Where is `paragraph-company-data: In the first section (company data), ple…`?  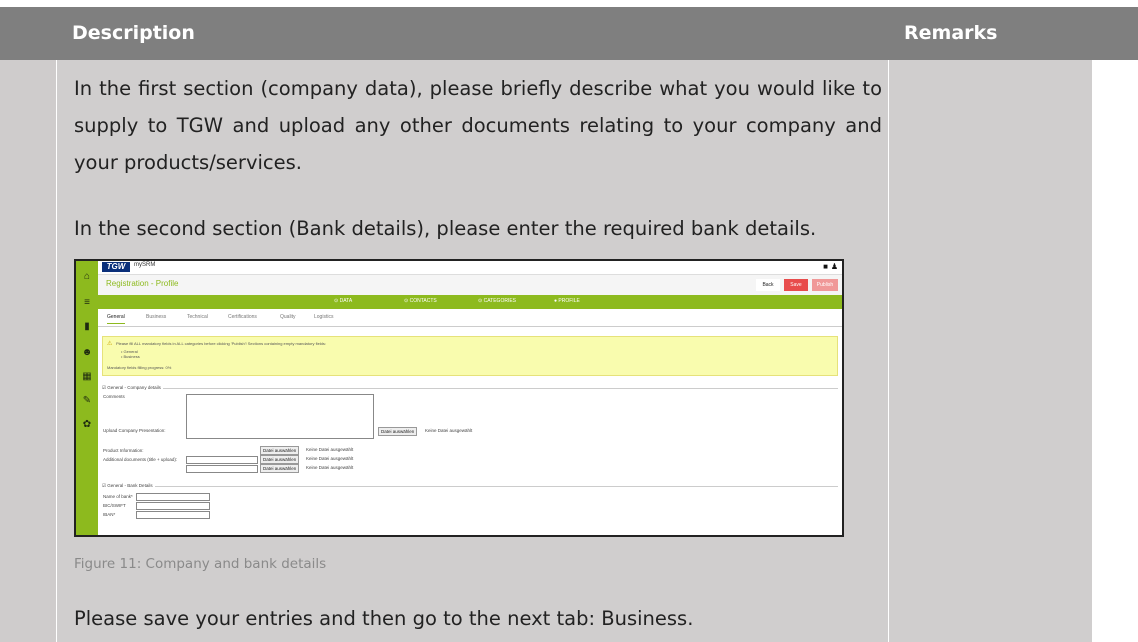
paragraph-company-data: In the first section (company data), ple… is located at coordinates (478, 125).